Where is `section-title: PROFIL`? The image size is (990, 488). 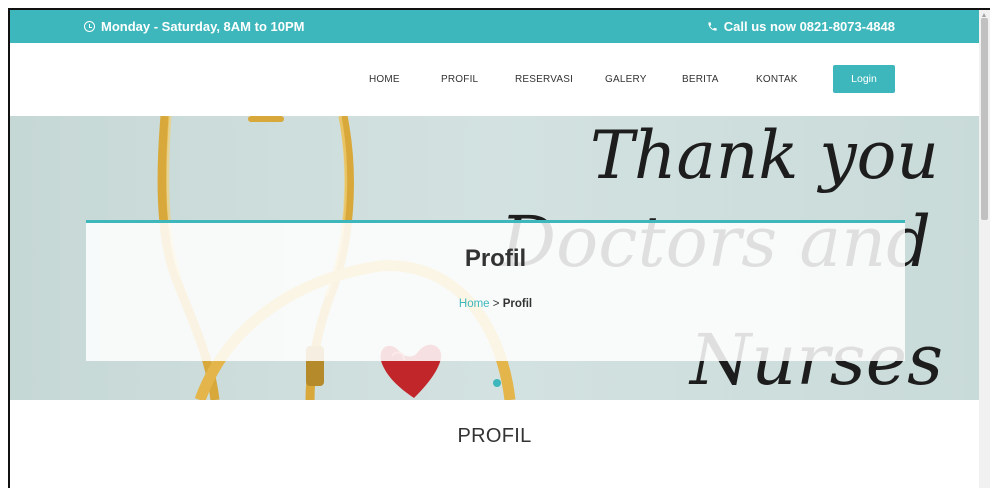 section-title: PROFIL is located at coordinates (494, 436).